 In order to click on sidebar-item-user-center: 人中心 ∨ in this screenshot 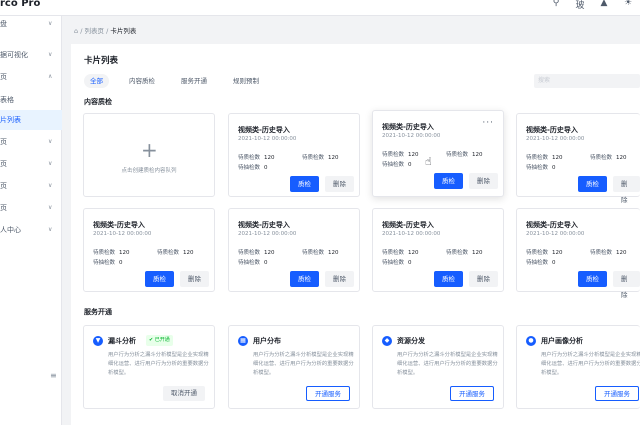, I will do `click(31, 230)`.